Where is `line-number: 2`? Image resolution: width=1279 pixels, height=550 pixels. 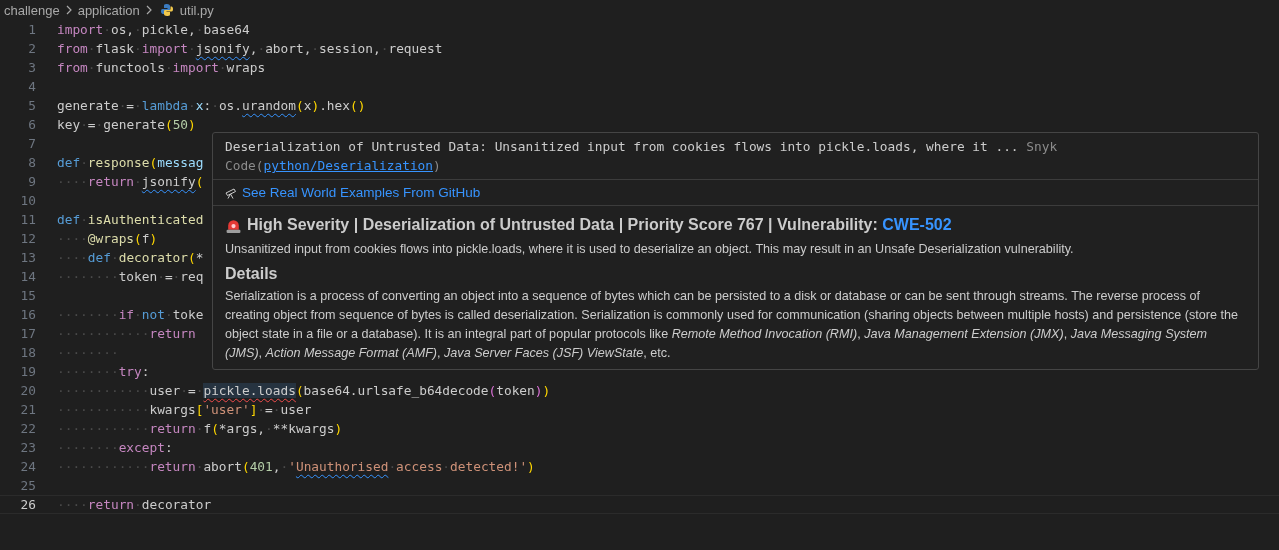 line-number: 2 is located at coordinates (32, 48).